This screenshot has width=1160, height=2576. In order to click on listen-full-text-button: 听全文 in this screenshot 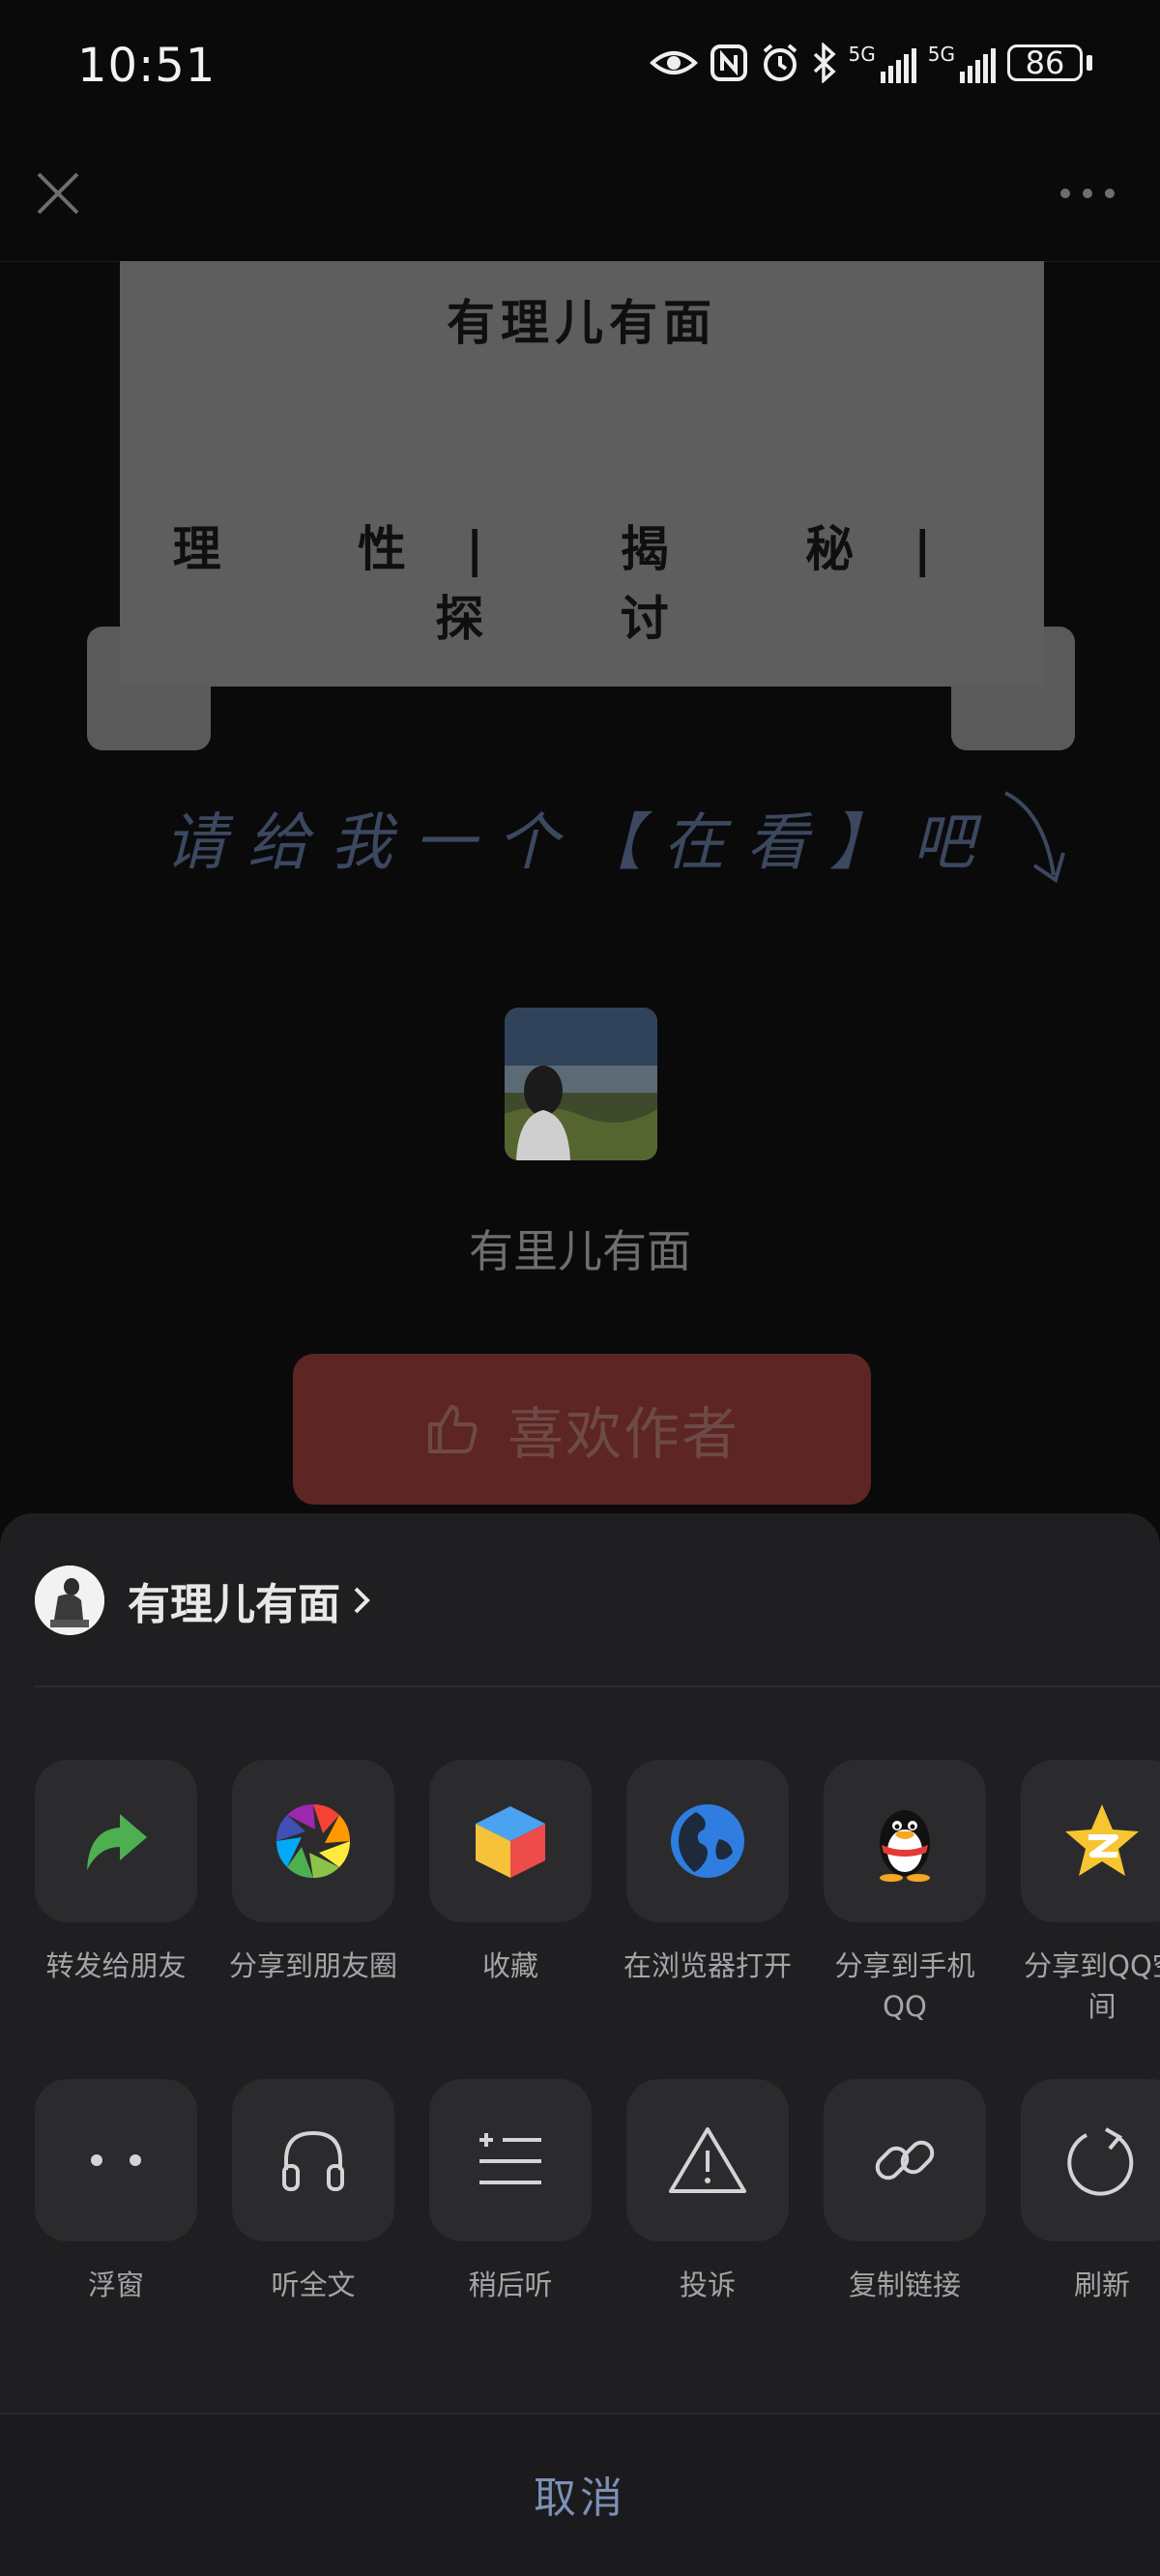, I will do `click(313, 2192)`.